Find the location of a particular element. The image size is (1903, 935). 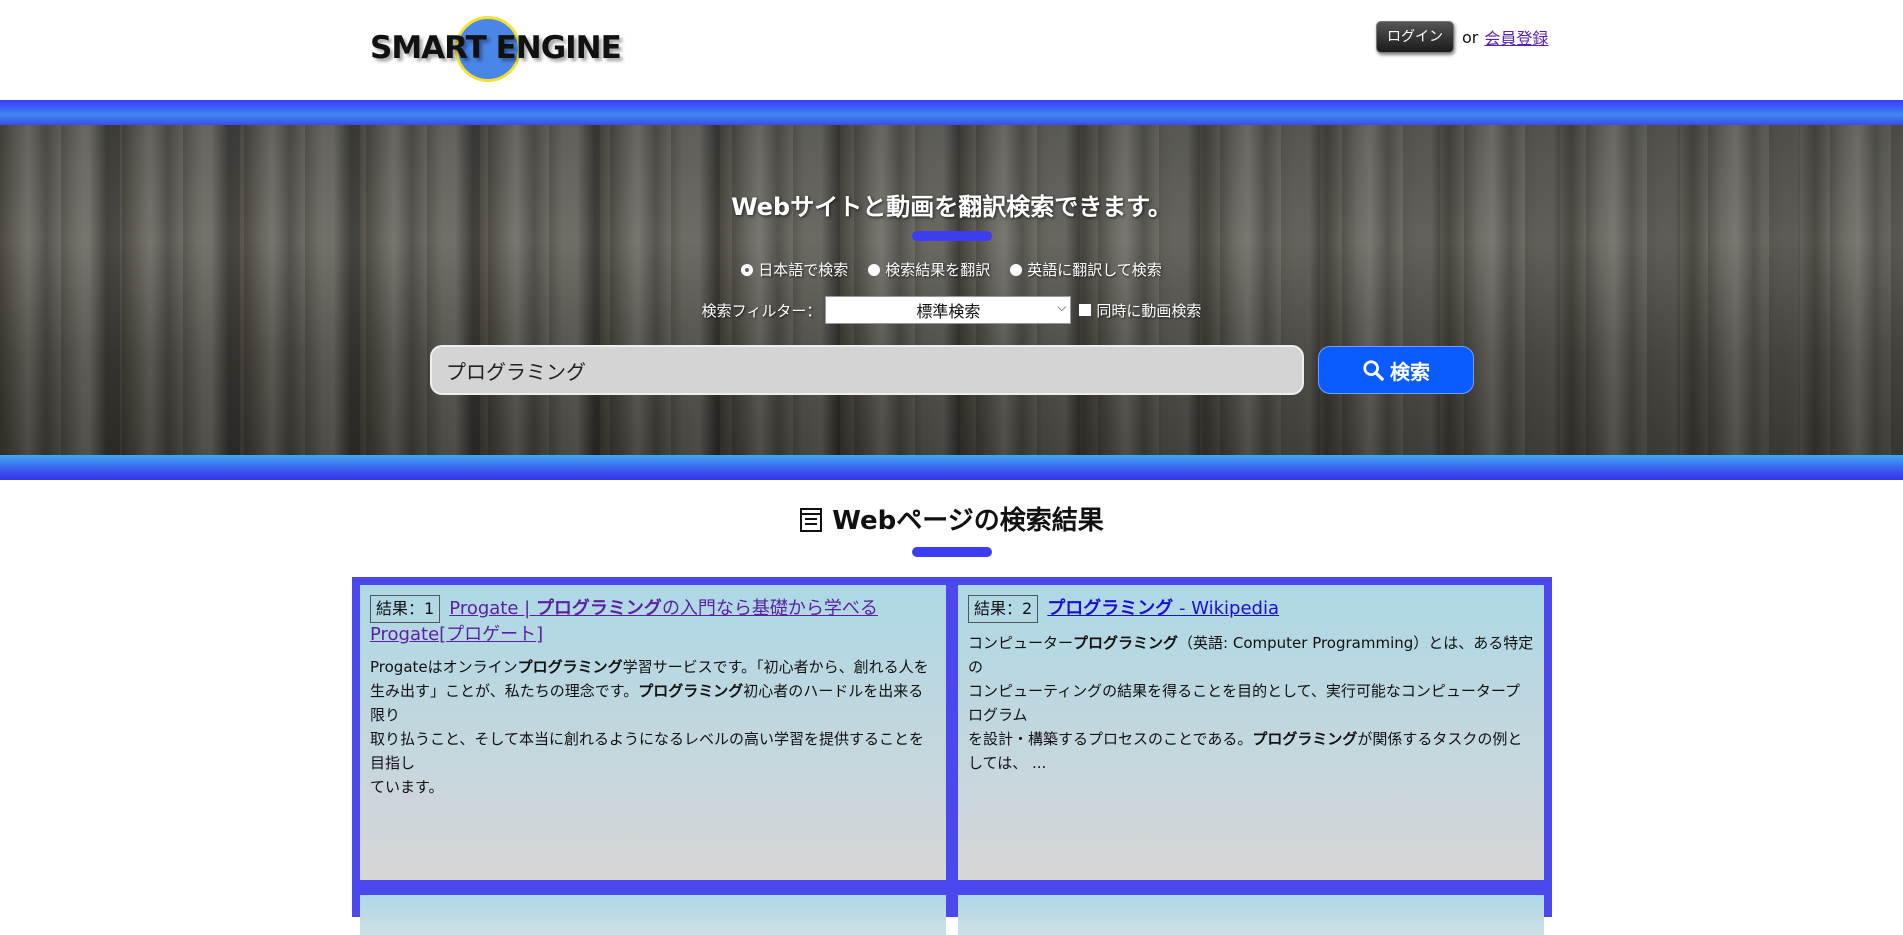

video-search-label: 同時に動画検索 is located at coordinates (1149, 310).